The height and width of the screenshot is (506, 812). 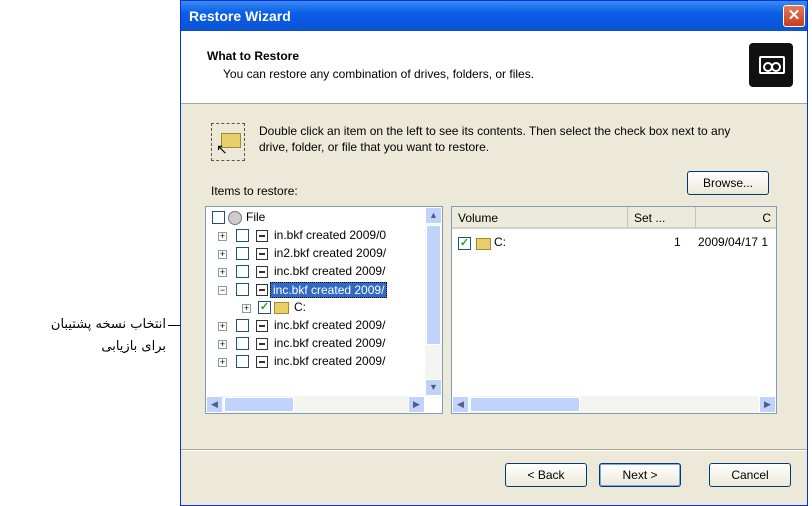 What do you see at coordinates (330, 235) in the screenshot?
I see `tree-item-label: in.bkf created 2009/0` at bounding box center [330, 235].